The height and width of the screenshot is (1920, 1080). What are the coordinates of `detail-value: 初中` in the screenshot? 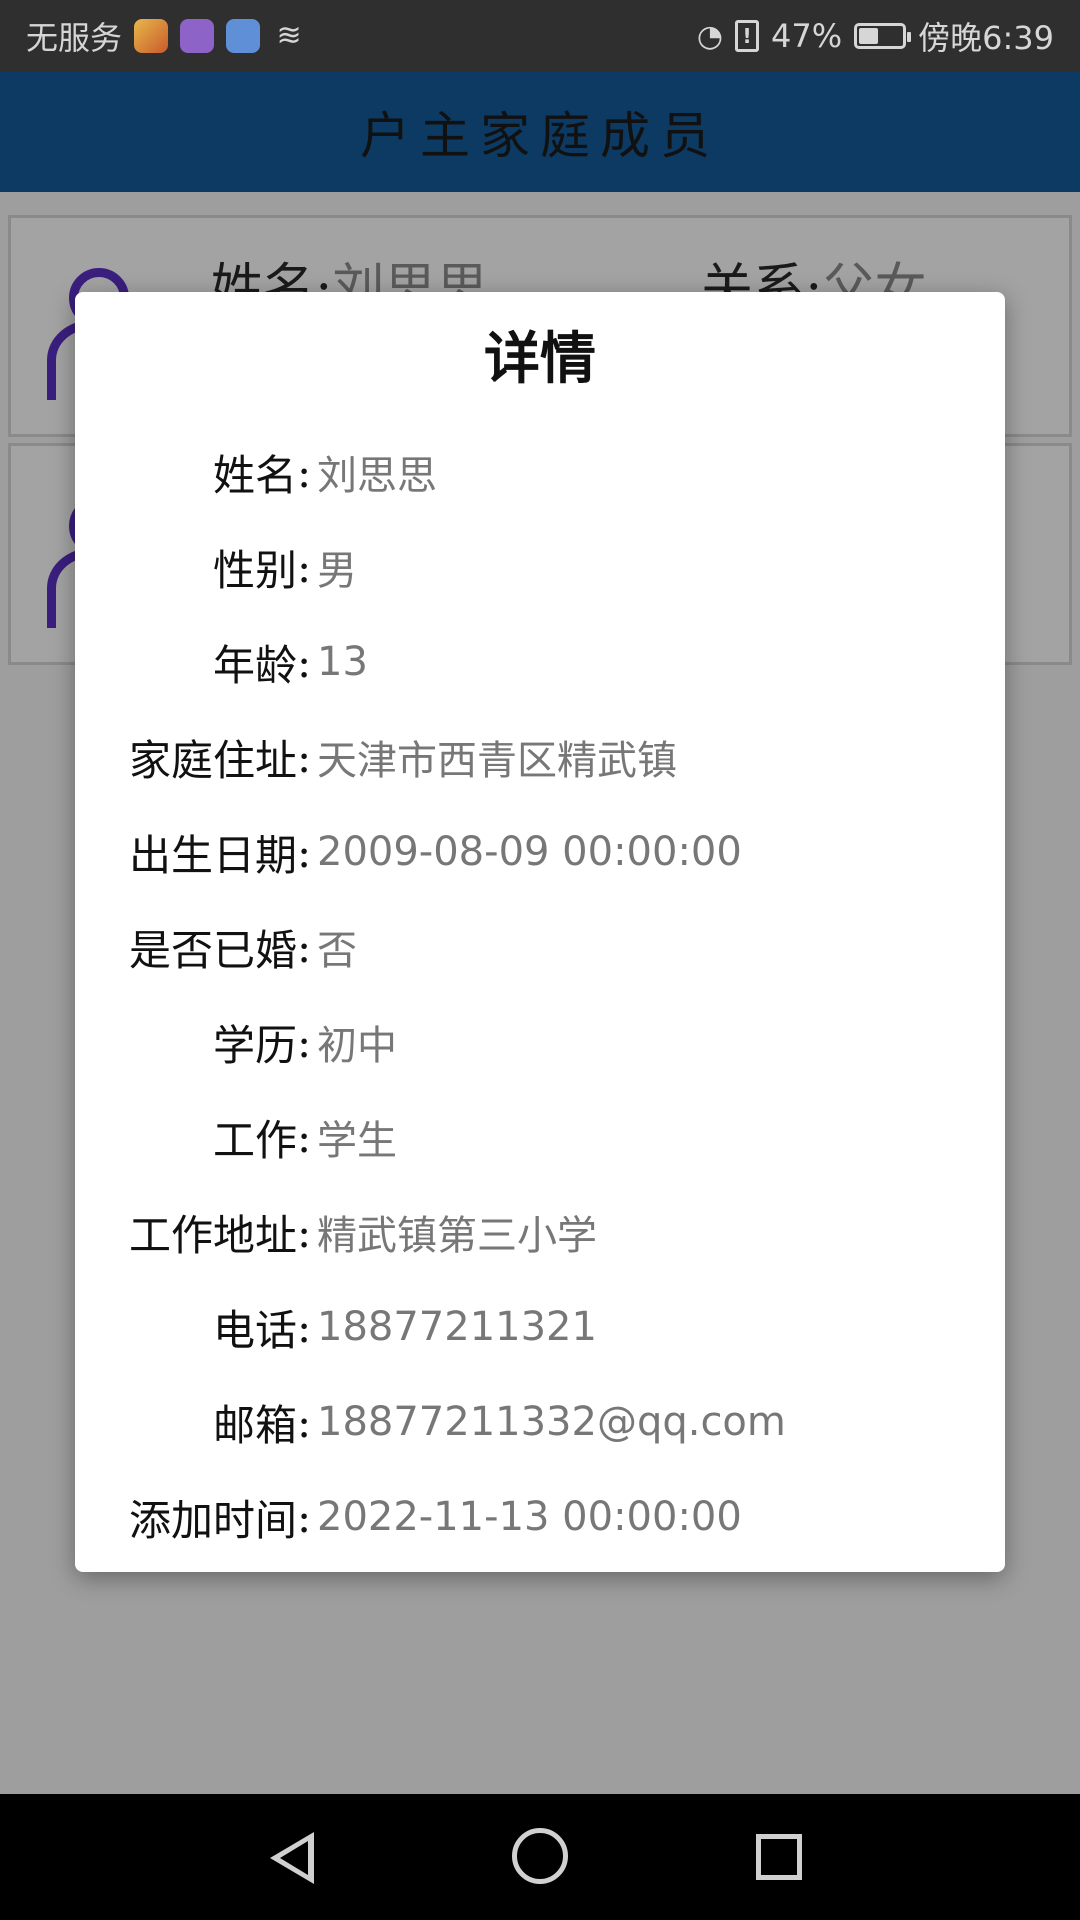 It's located at (357, 1046).